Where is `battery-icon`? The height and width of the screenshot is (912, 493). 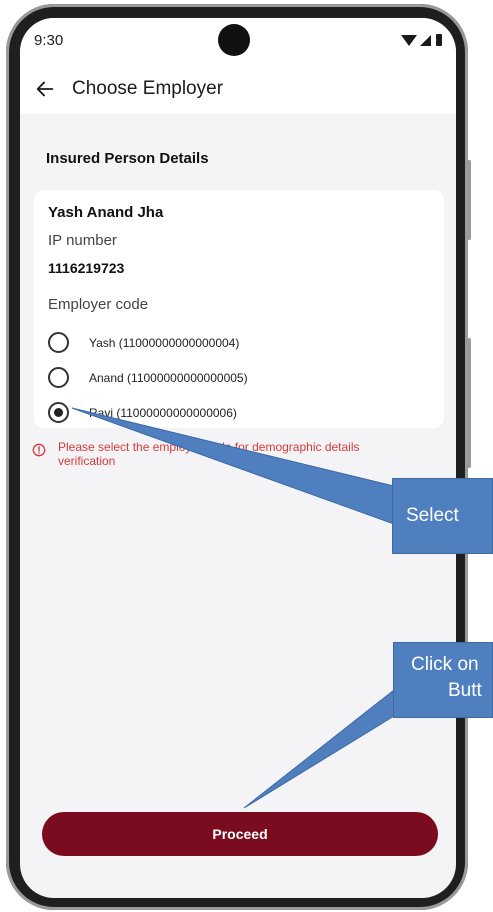
battery-icon is located at coordinates (439, 40).